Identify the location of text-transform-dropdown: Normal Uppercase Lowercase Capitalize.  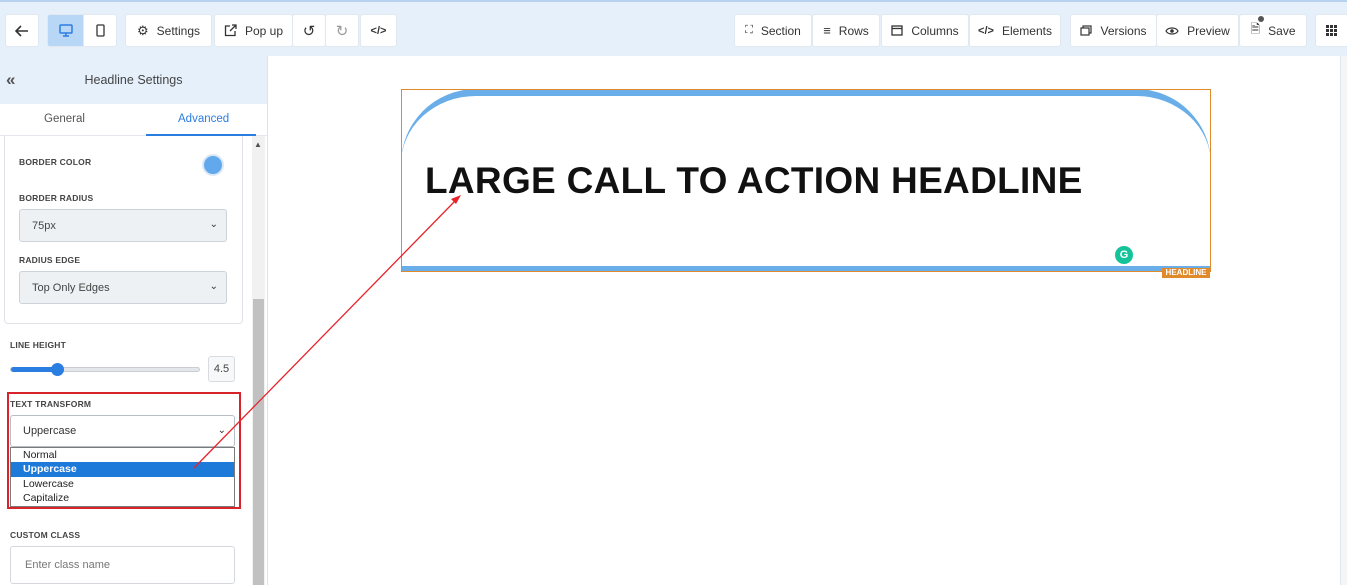
(122, 477).